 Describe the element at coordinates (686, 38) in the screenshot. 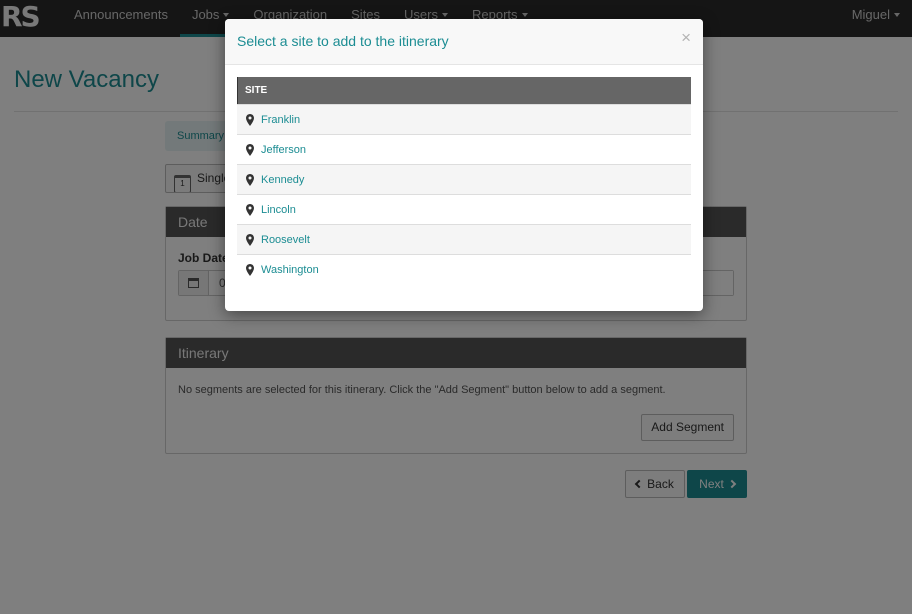

I see `close-icon: ×` at that location.